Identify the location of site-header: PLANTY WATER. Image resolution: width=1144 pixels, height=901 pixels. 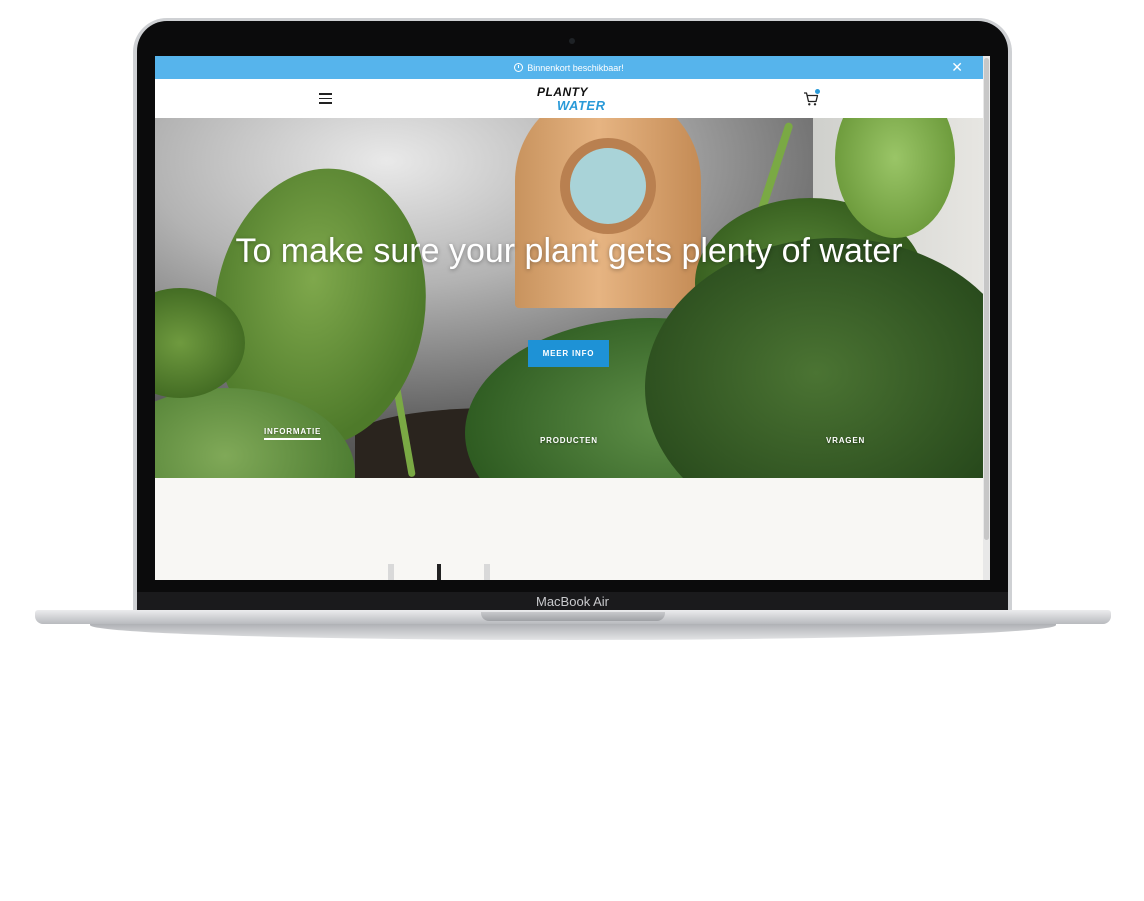
(569, 98).